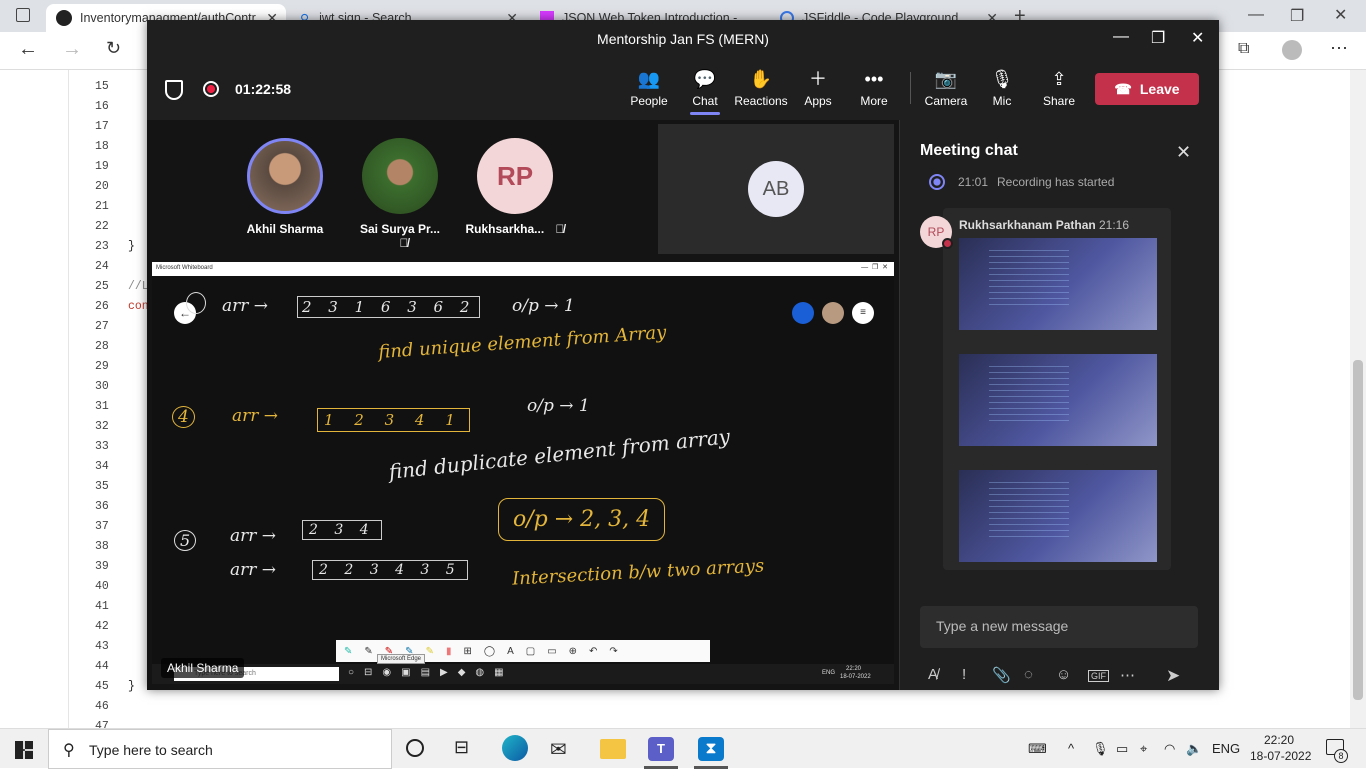  What do you see at coordinates (559, 454) in the screenshot?
I see `ink-text: find duplicate element from array` at bounding box center [559, 454].